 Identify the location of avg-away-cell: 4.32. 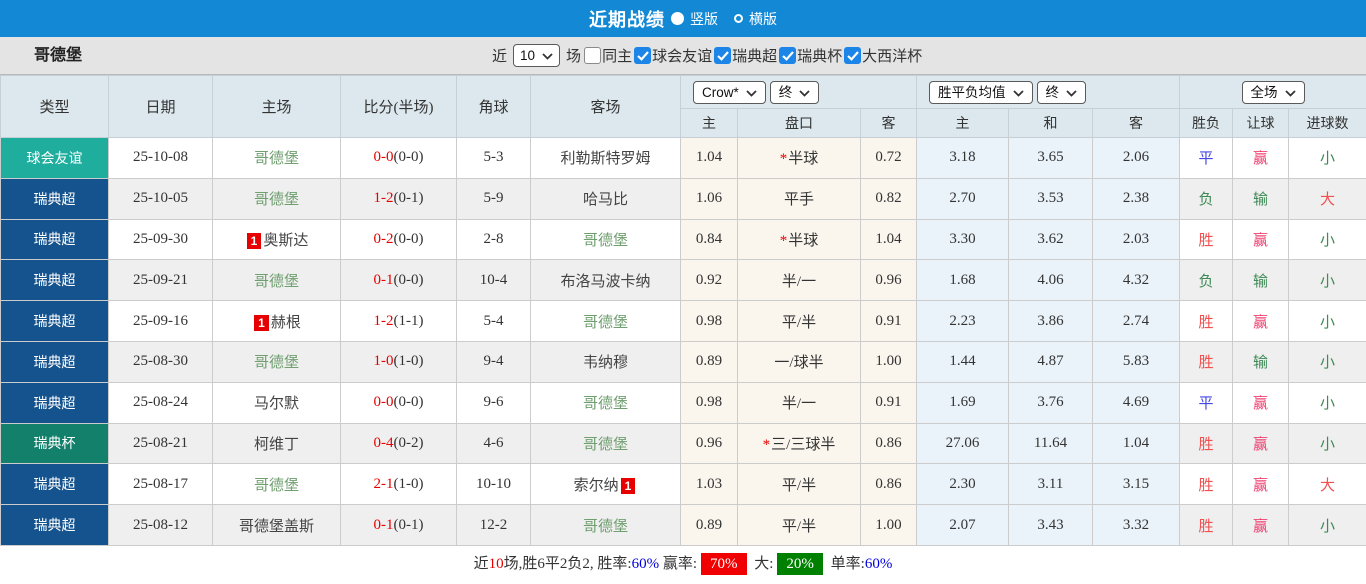
(1136, 280).